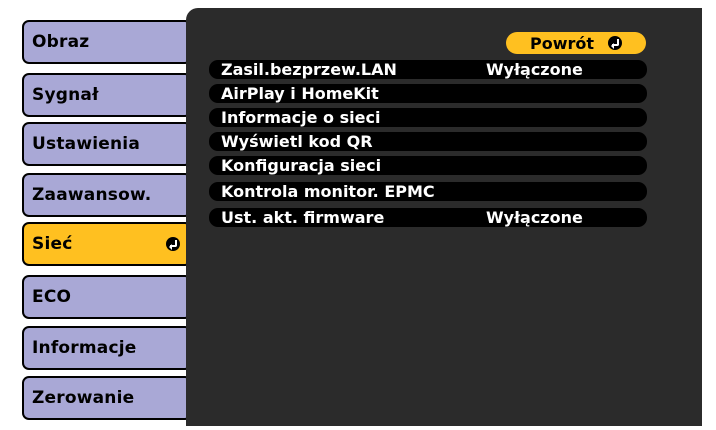  I want to click on menu-row-epmc-monitor: Kontrola monitor. EPMC, so click(428, 191).